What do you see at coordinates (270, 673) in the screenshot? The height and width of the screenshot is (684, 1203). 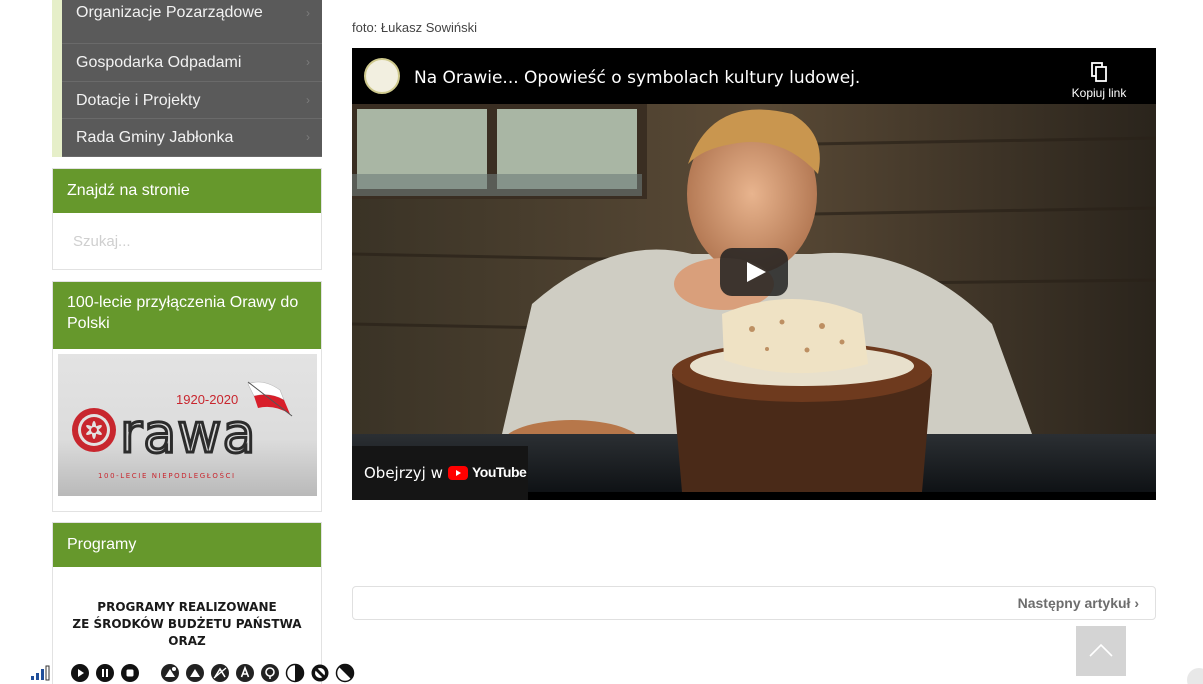 I see `contrast-mode-5-icon` at bounding box center [270, 673].